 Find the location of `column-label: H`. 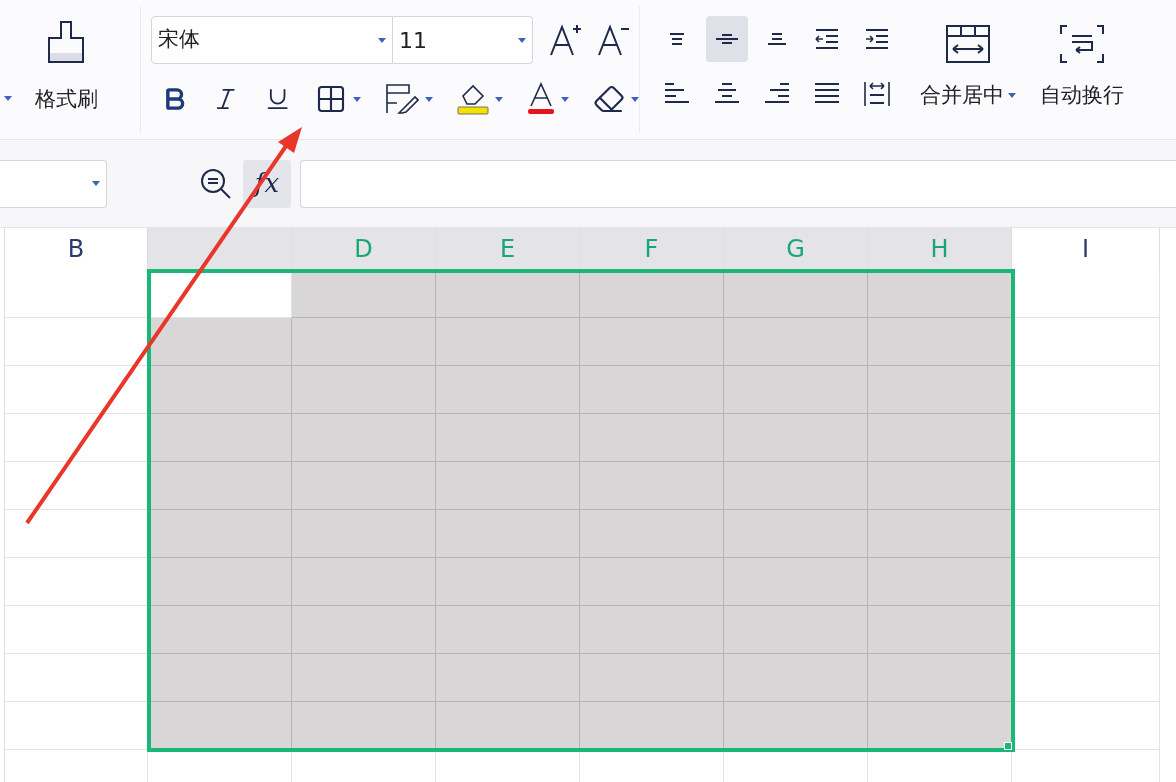

column-label: H is located at coordinates (939, 249).